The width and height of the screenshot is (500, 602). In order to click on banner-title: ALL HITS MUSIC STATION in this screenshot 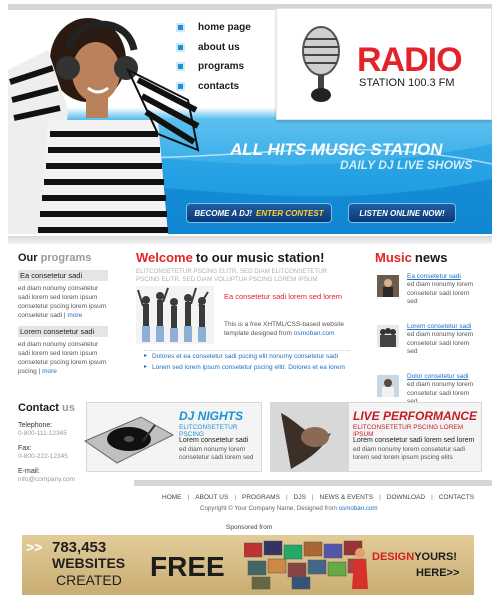, I will do `click(336, 149)`.